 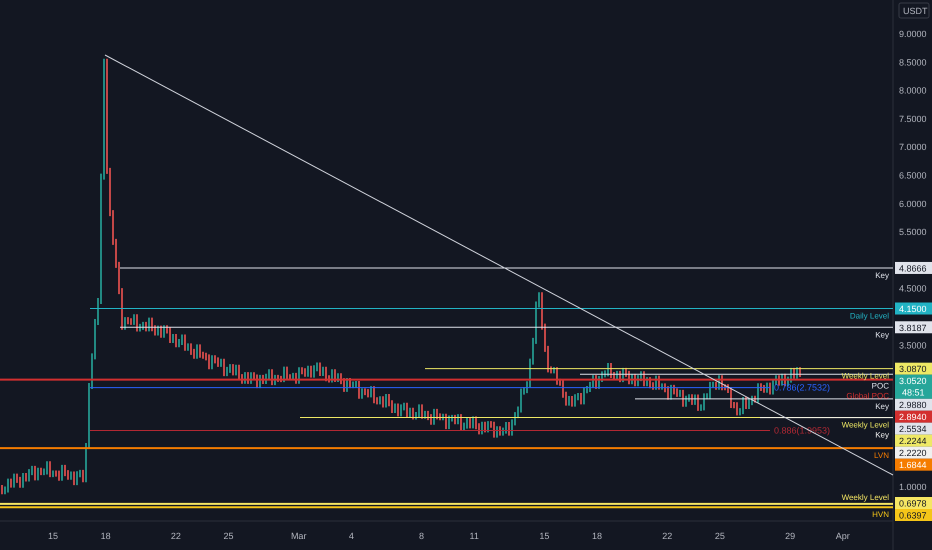 I want to click on price-label: 2.8940, so click(x=913, y=416).